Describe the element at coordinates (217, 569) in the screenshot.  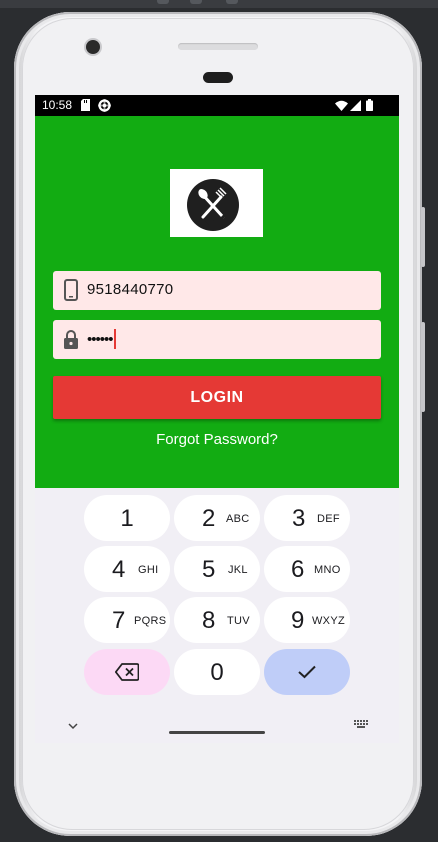
I see `key-5: 5 JKL` at that location.